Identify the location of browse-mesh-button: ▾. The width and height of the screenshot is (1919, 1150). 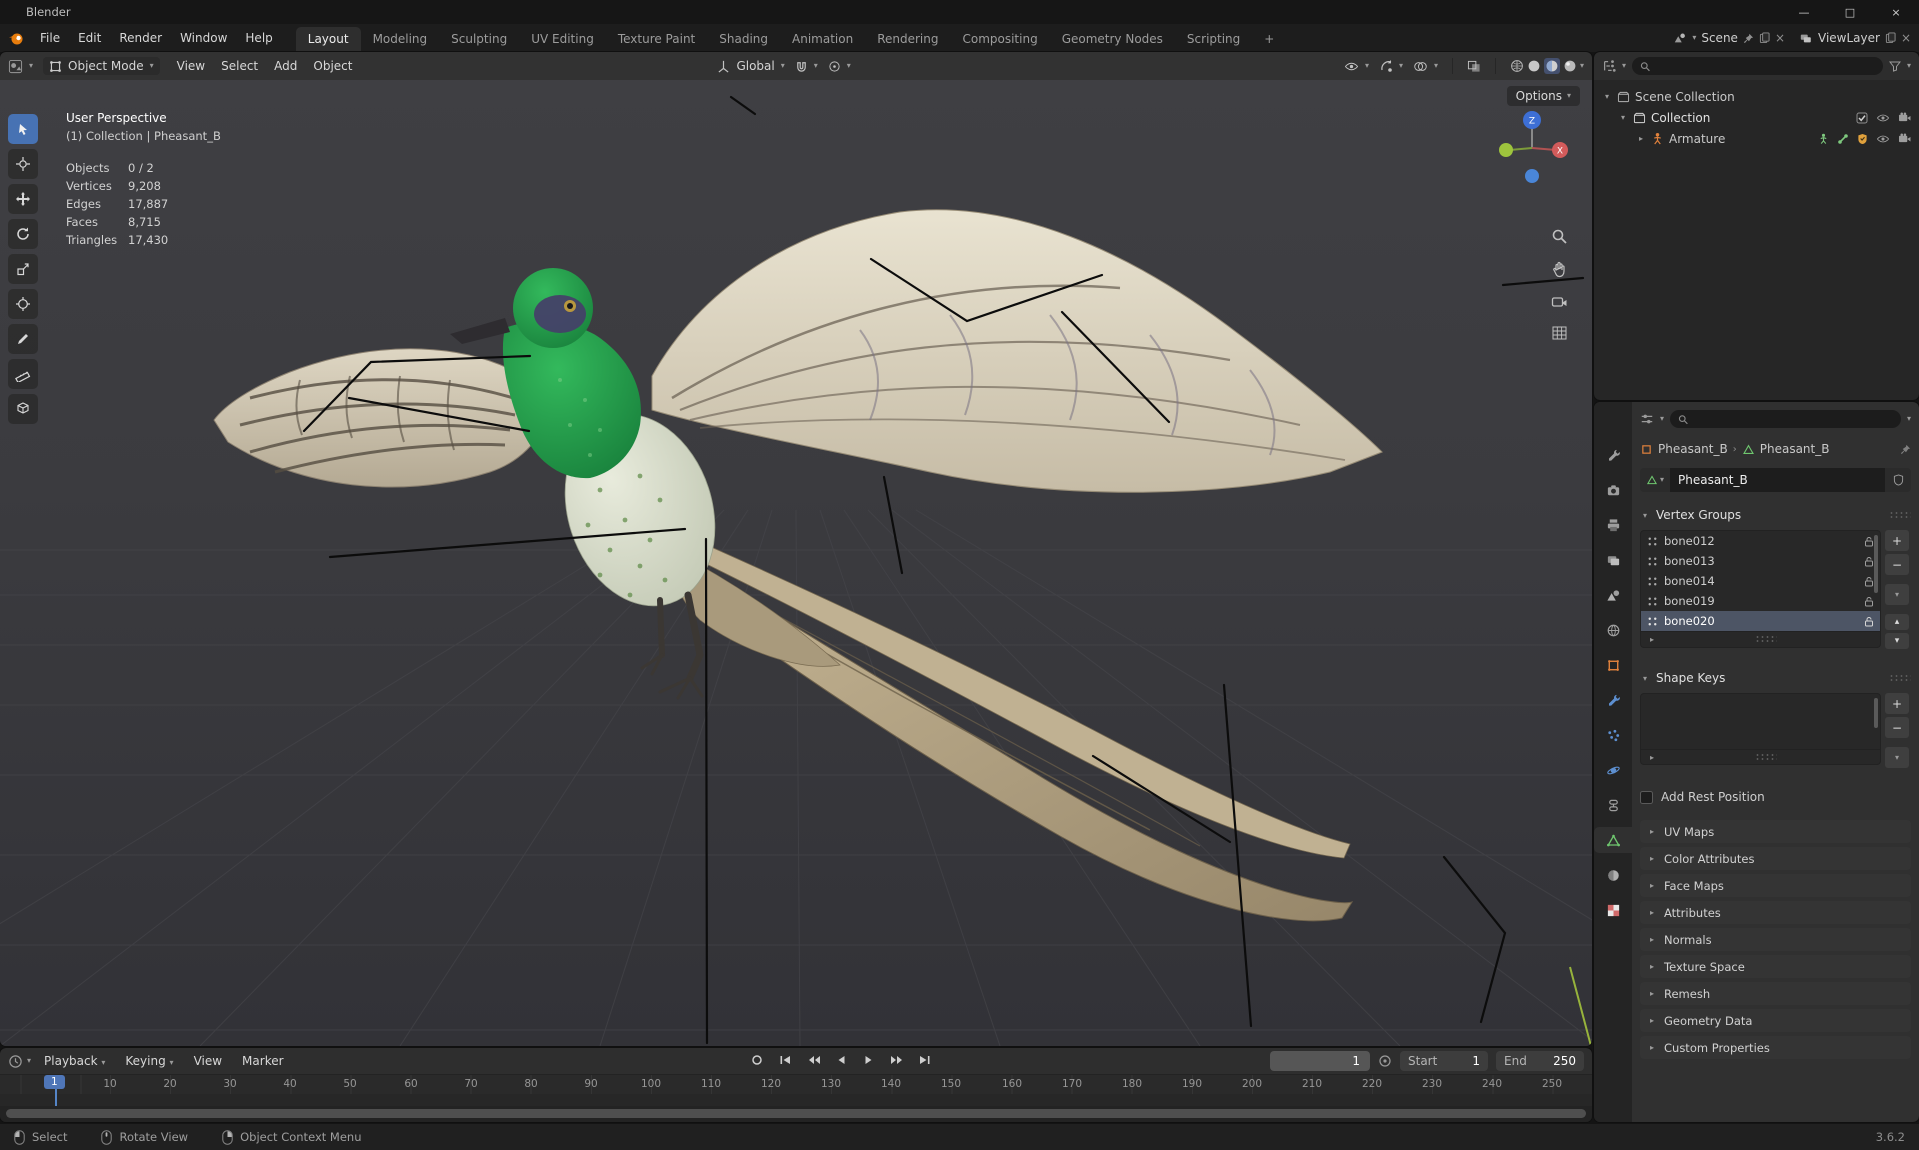
(1655, 480).